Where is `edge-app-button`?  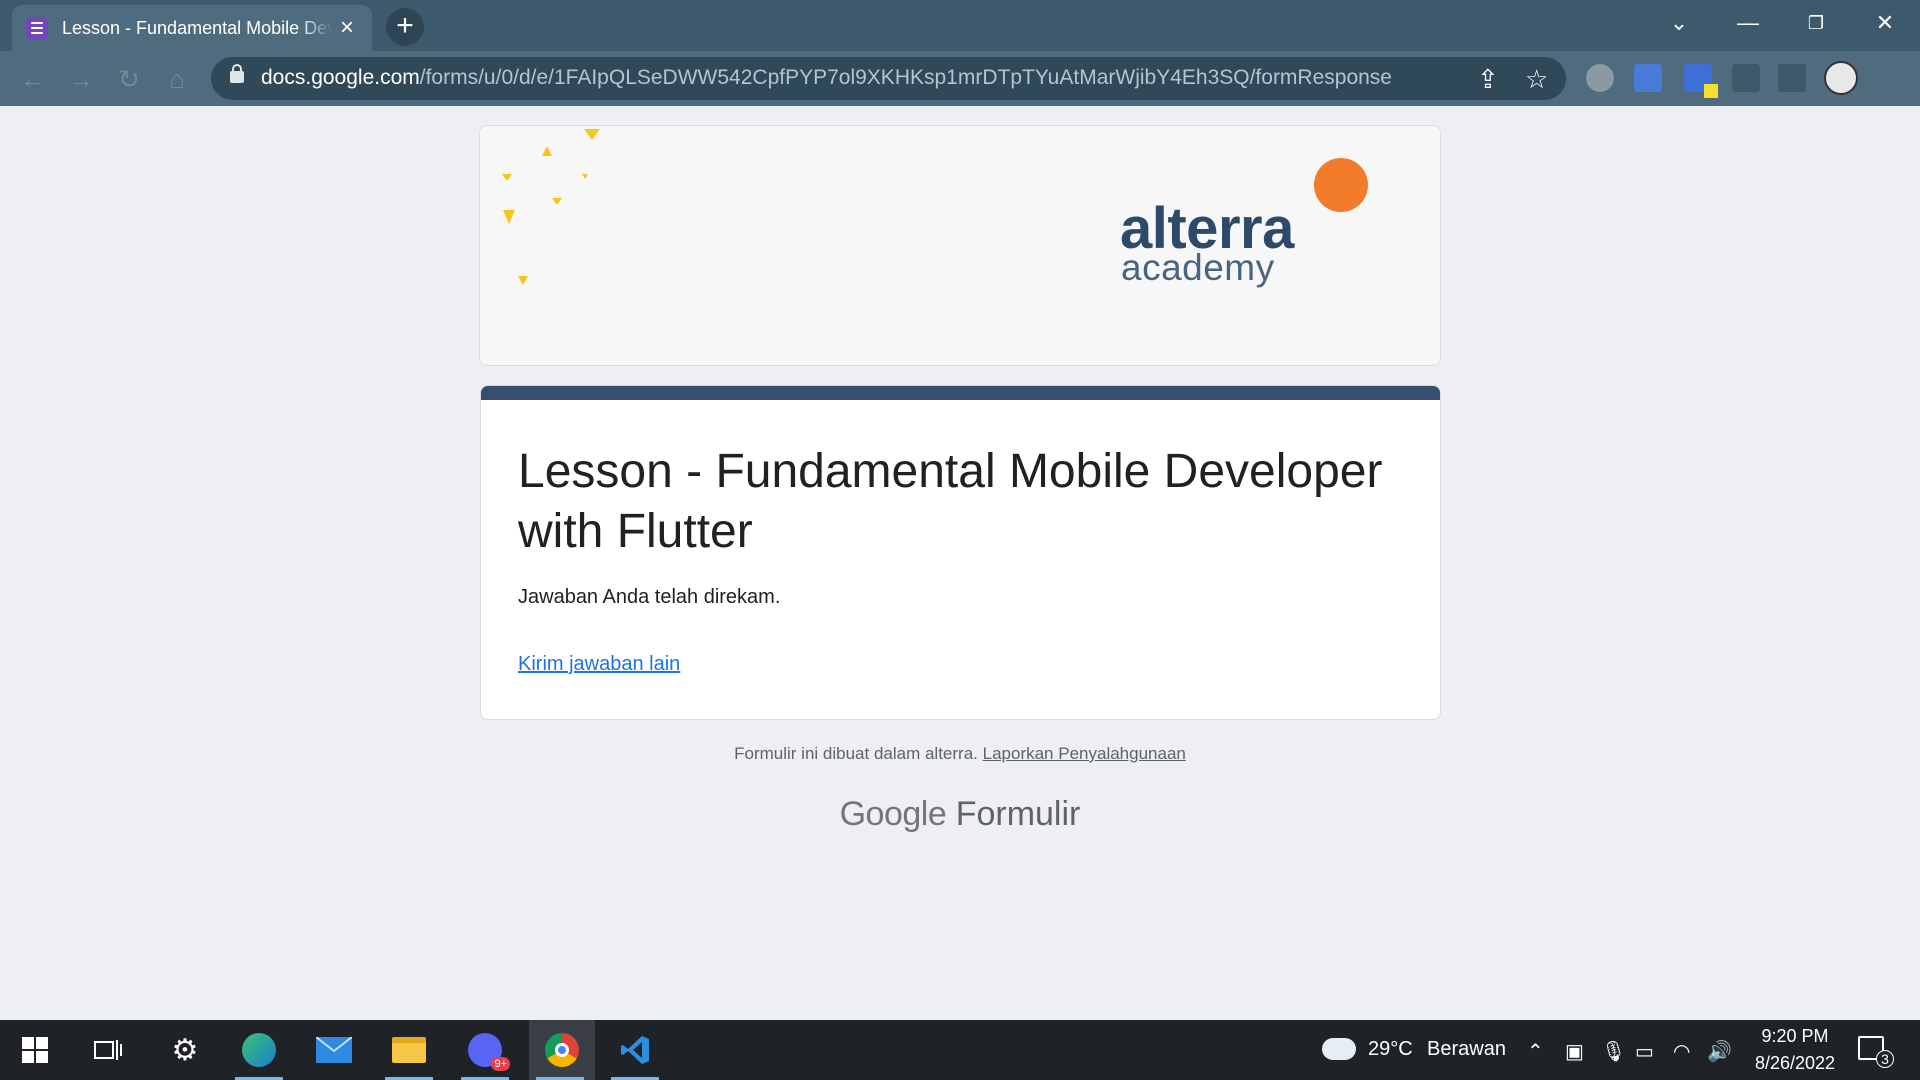
edge-app-button is located at coordinates (259, 1050).